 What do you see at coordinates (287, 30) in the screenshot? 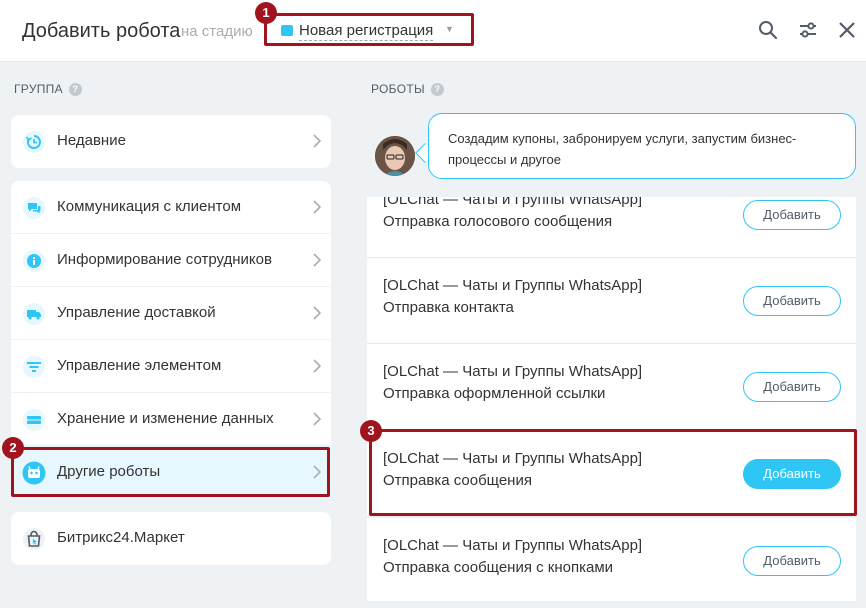
I see `stage-color-icon` at bounding box center [287, 30].